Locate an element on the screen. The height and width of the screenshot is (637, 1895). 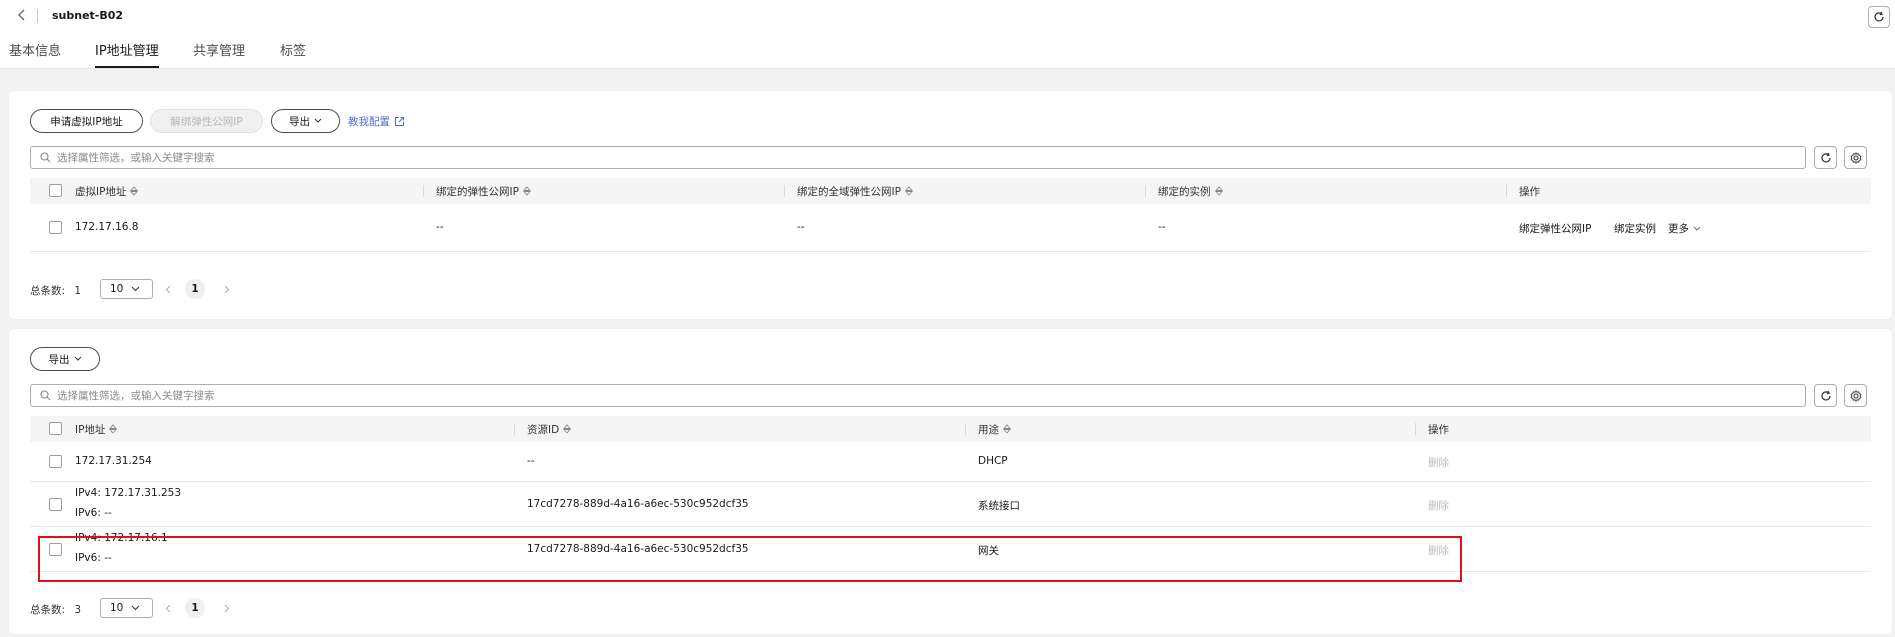
usage-cell: 网关 is located at coordinates (988, 551).